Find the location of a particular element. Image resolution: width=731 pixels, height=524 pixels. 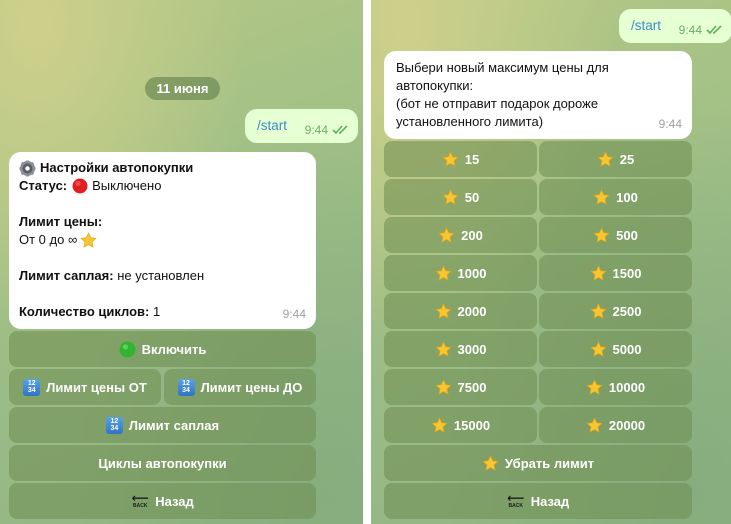

price-limit-line: От 0 до ∞ is located at coordinates (162, 240).